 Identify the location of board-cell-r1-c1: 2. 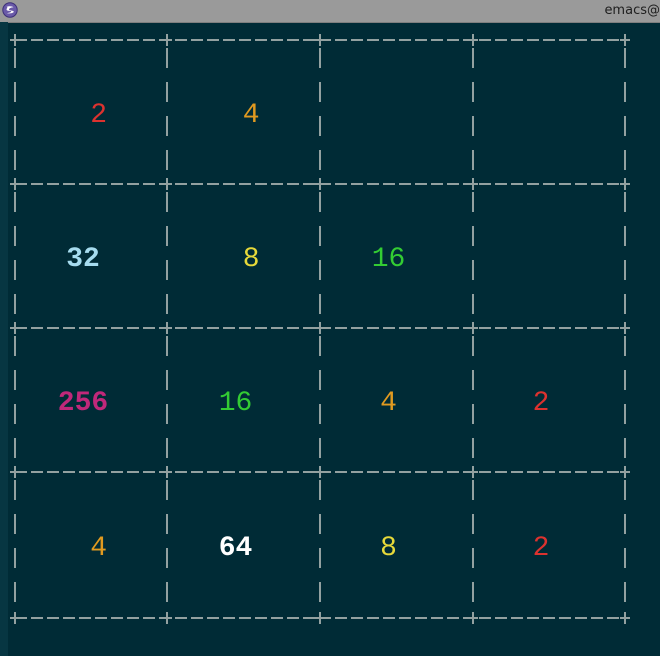
(98, 115).